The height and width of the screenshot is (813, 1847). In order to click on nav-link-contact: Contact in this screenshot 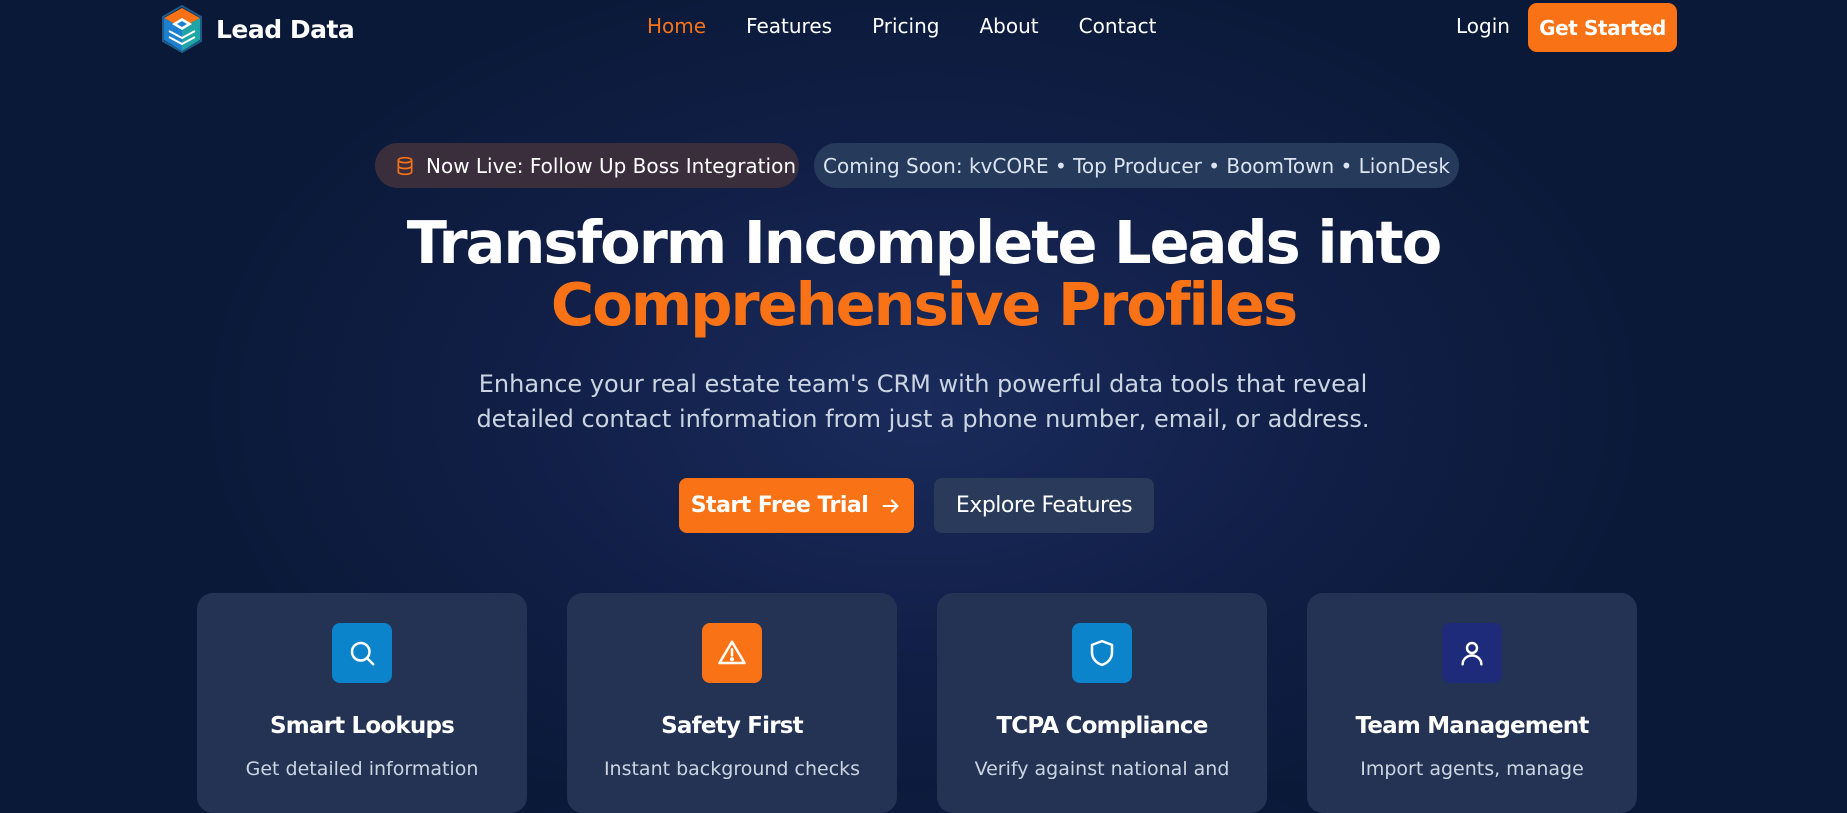, I will do `click(1118, 26)`.